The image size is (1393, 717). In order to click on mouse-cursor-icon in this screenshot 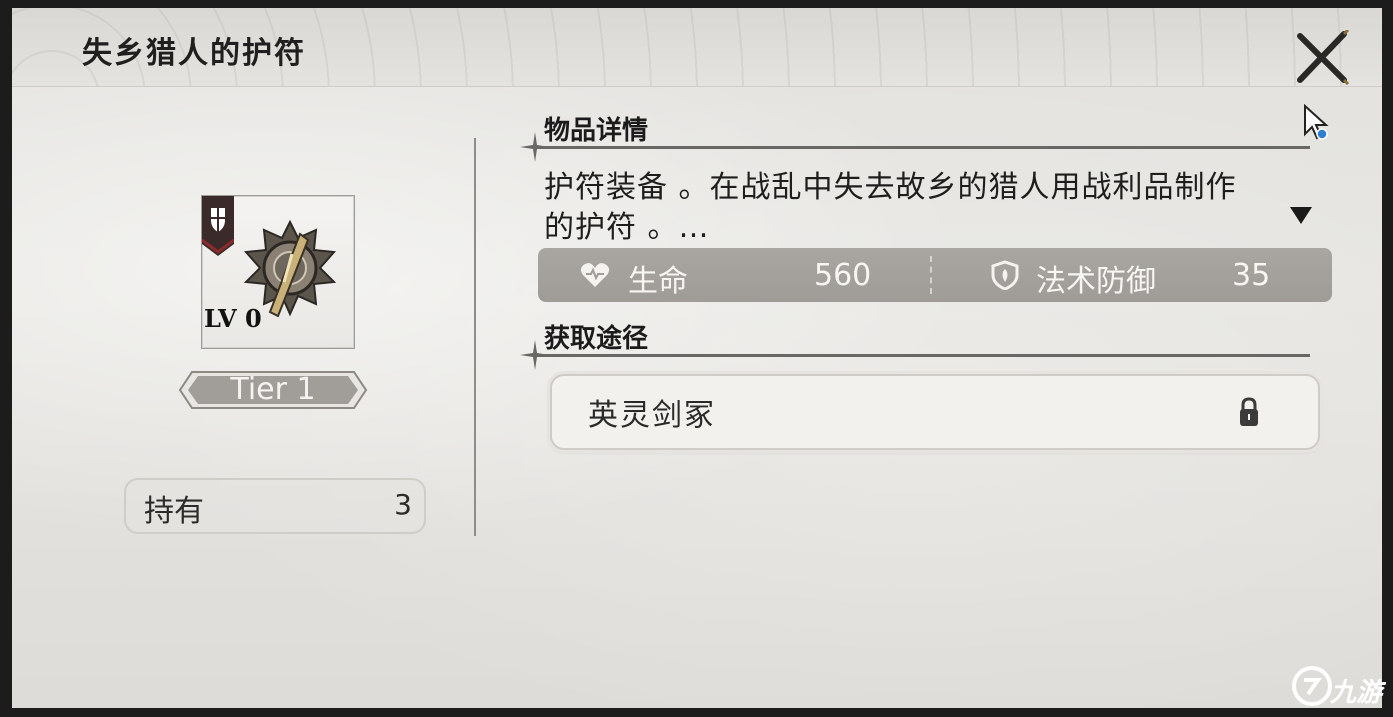, I will do `click(1316, 122)`.